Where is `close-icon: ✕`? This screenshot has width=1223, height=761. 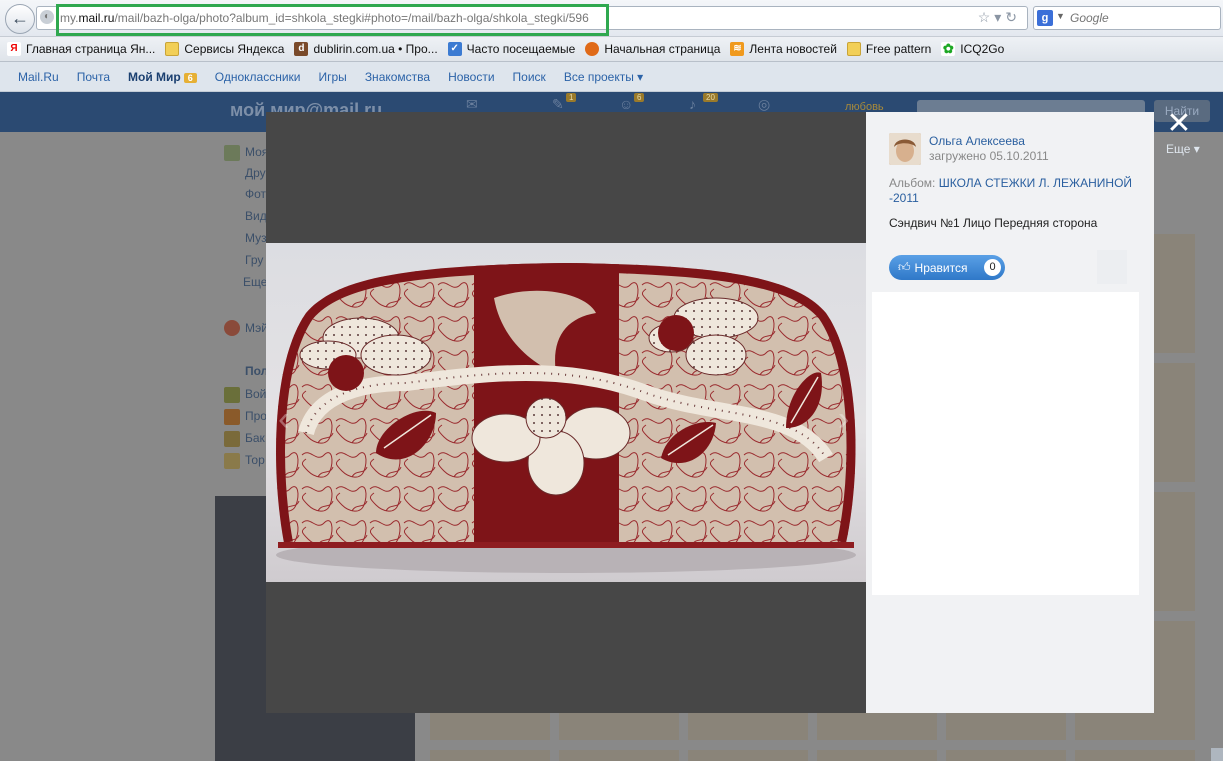
close-icon: ✕ is located at coordinates (1179, 124).